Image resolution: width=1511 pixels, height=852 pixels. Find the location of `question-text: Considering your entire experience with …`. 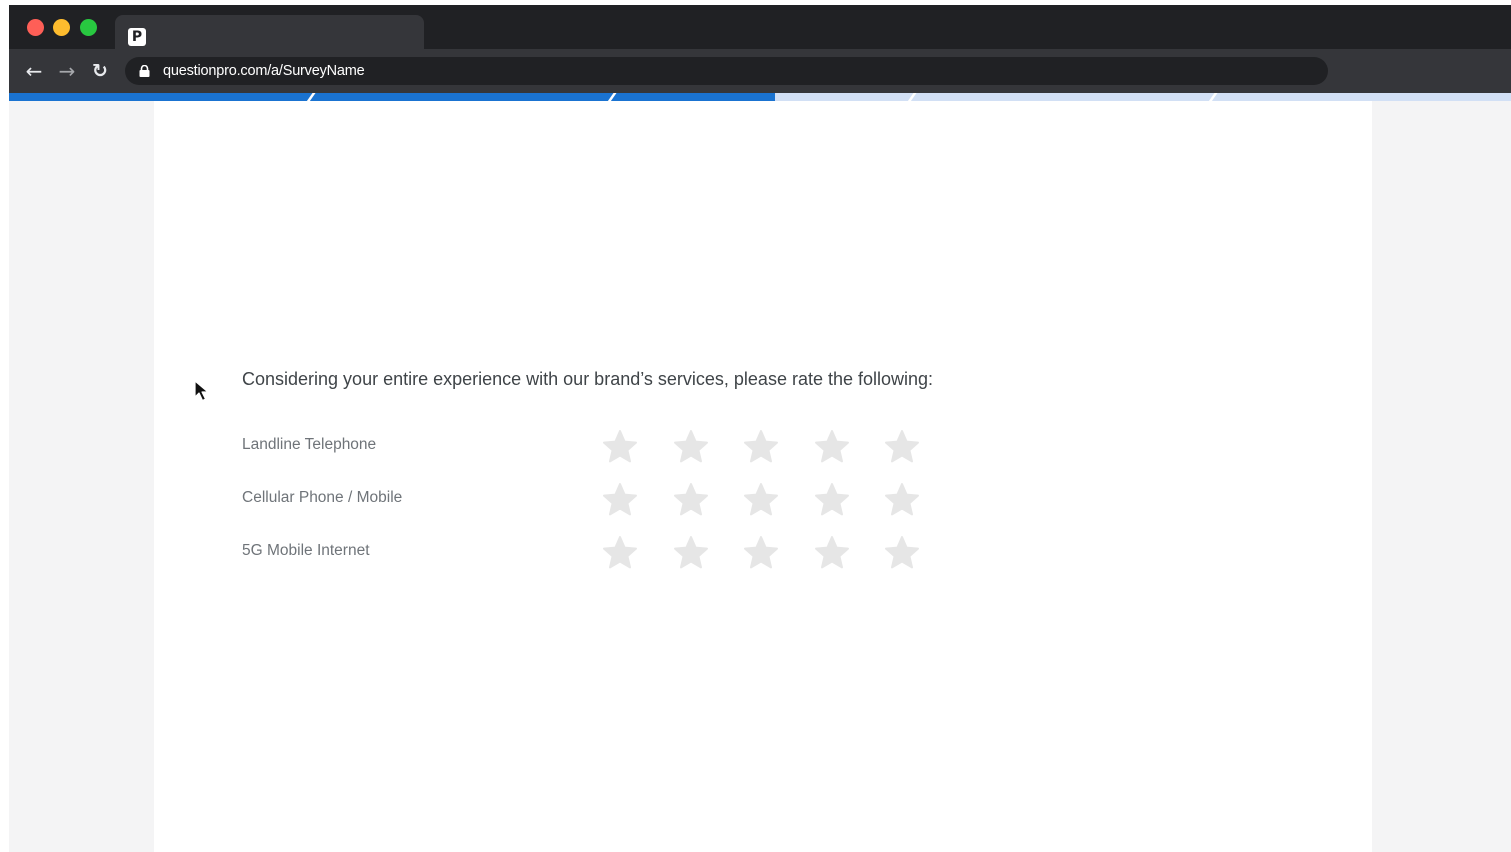

question-text: Considering your entire experience with … is located at coordinates (588, 379).